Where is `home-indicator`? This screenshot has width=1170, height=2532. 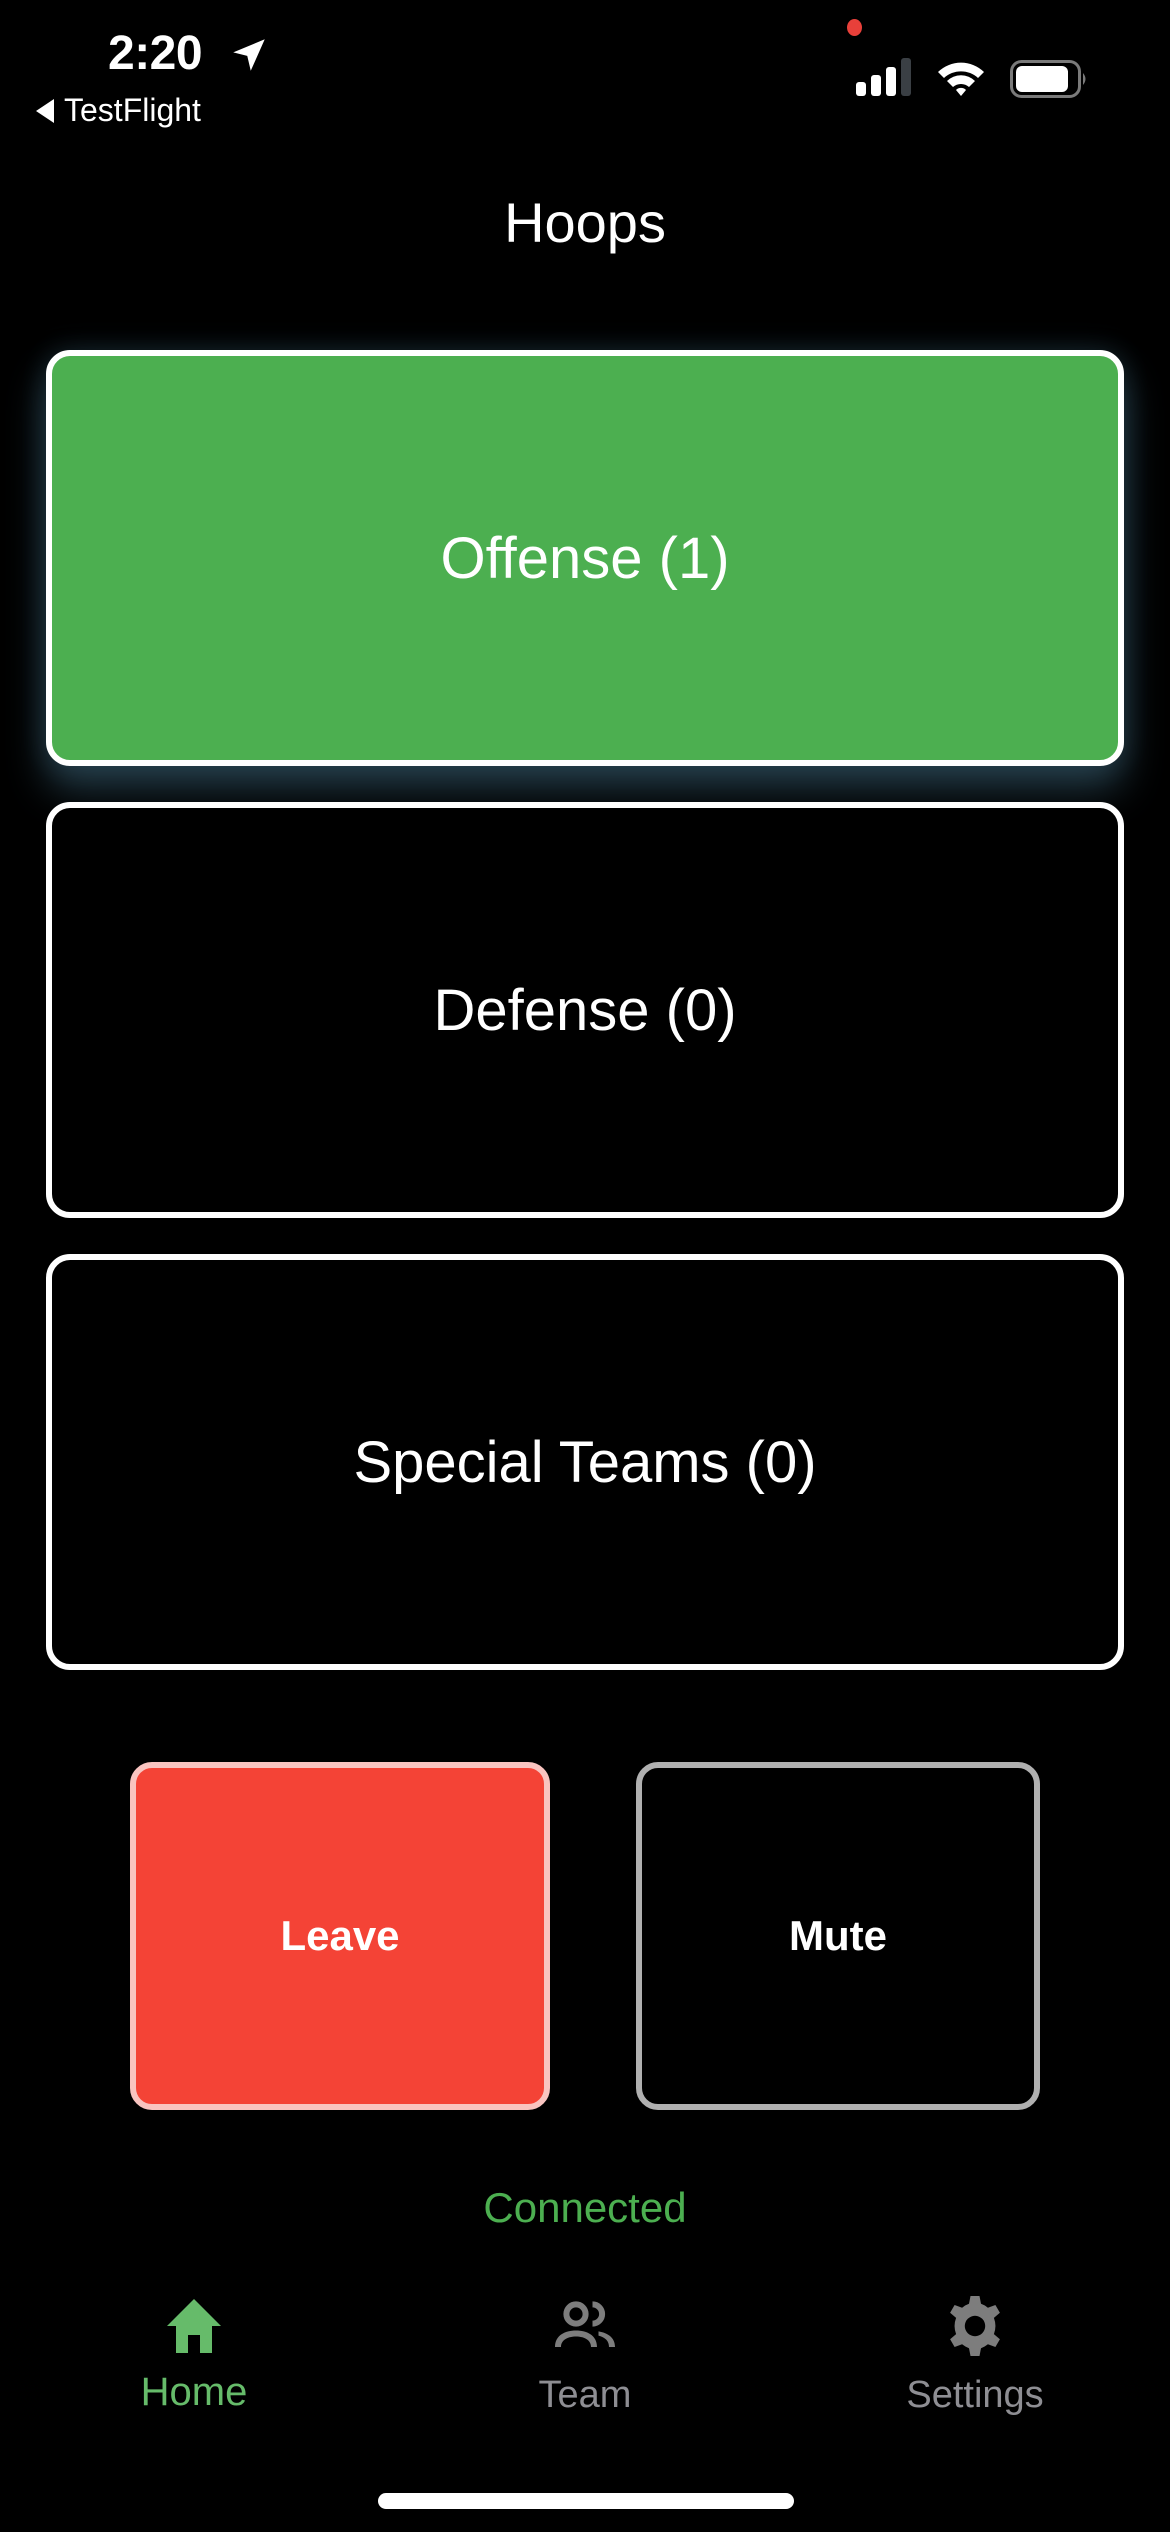
home-indicator is located at coordinates (586, 2501).